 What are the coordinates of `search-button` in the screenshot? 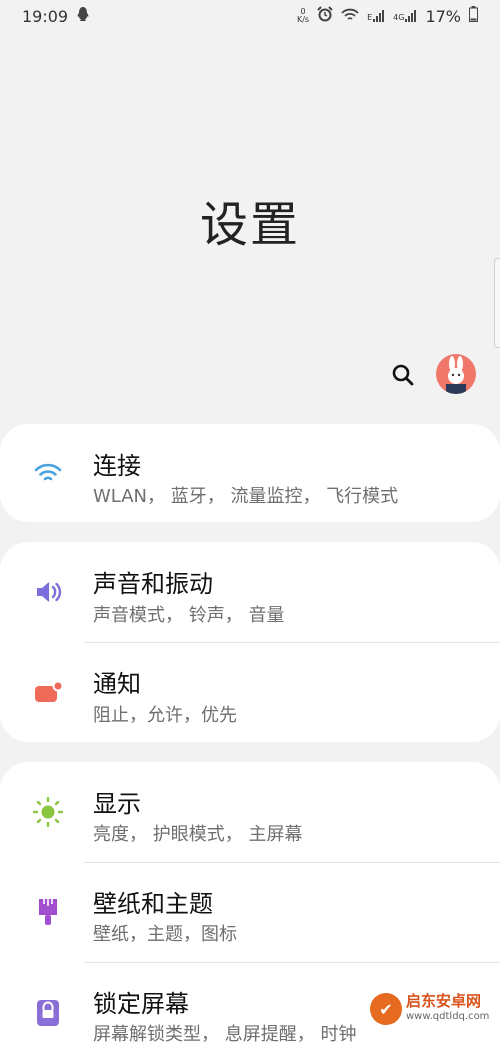 It's located at (403, 375).